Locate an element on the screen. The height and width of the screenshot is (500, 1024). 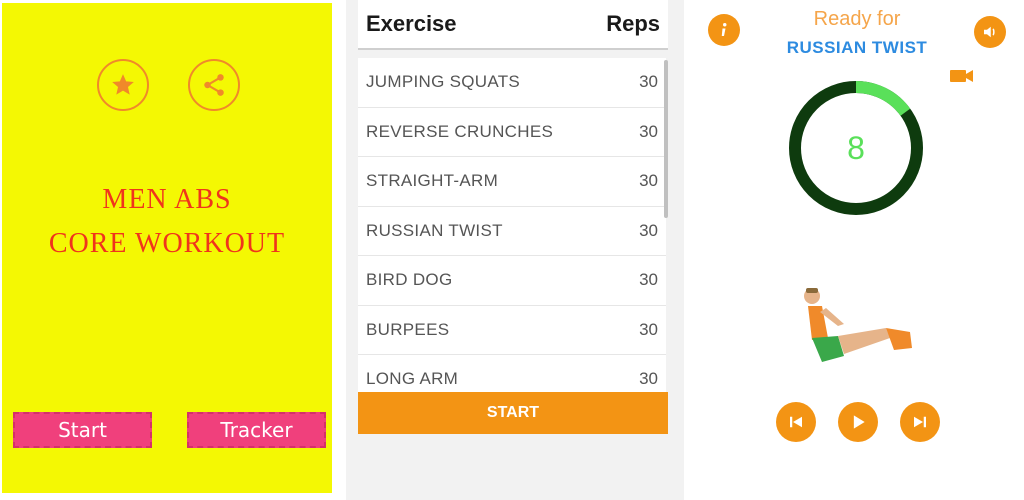
exercise-name: REVERSE CRUNCHES is located at coordinates (460, 131).